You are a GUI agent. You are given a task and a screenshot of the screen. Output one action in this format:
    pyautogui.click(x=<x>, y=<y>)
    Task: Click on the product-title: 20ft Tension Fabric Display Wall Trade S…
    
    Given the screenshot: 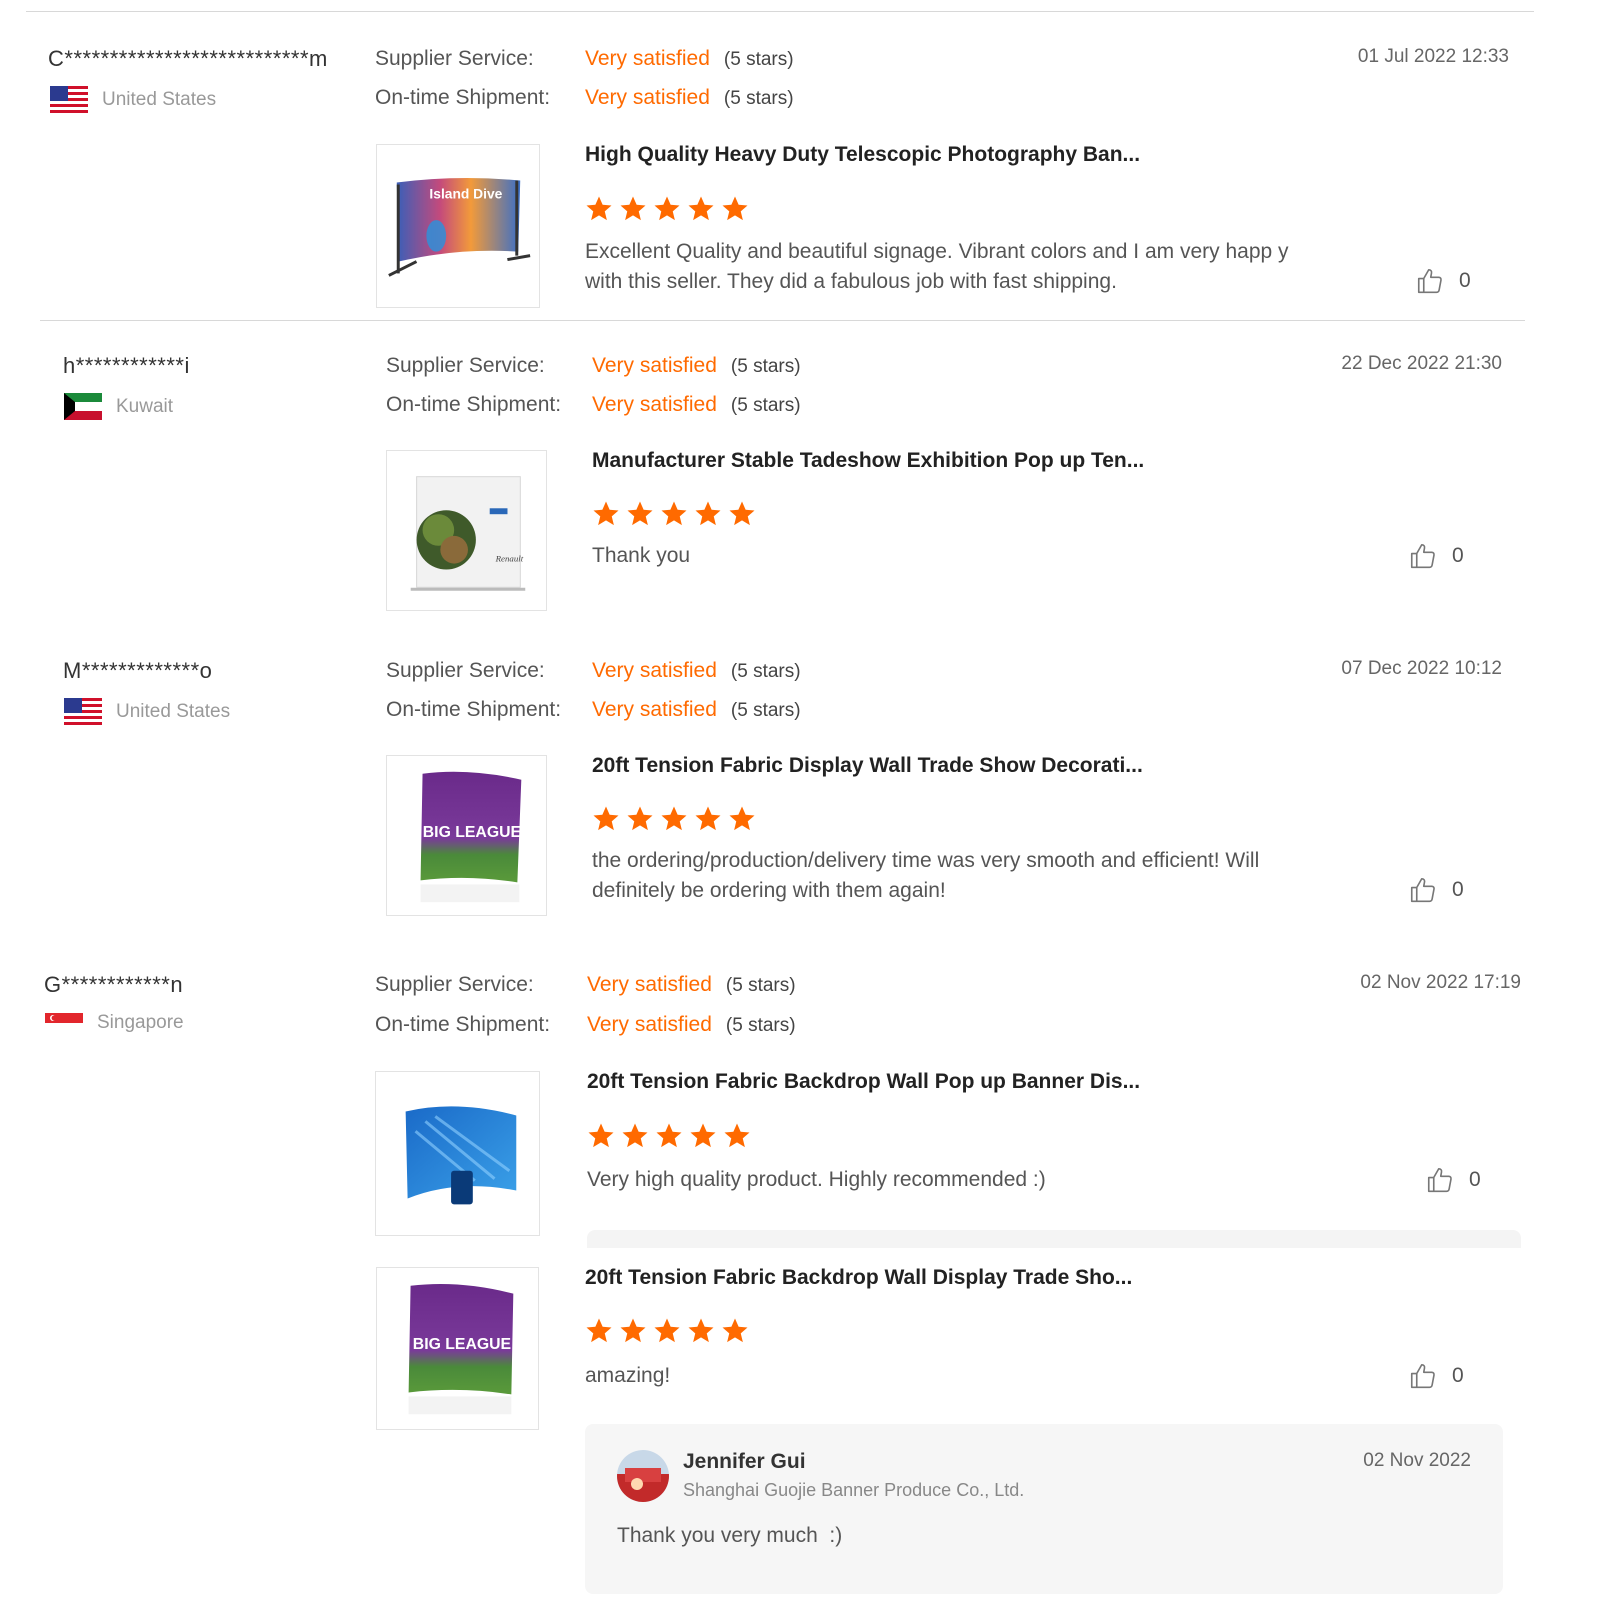 What is the action you would take?
    pyautogui.click(x=867, y=766)
    